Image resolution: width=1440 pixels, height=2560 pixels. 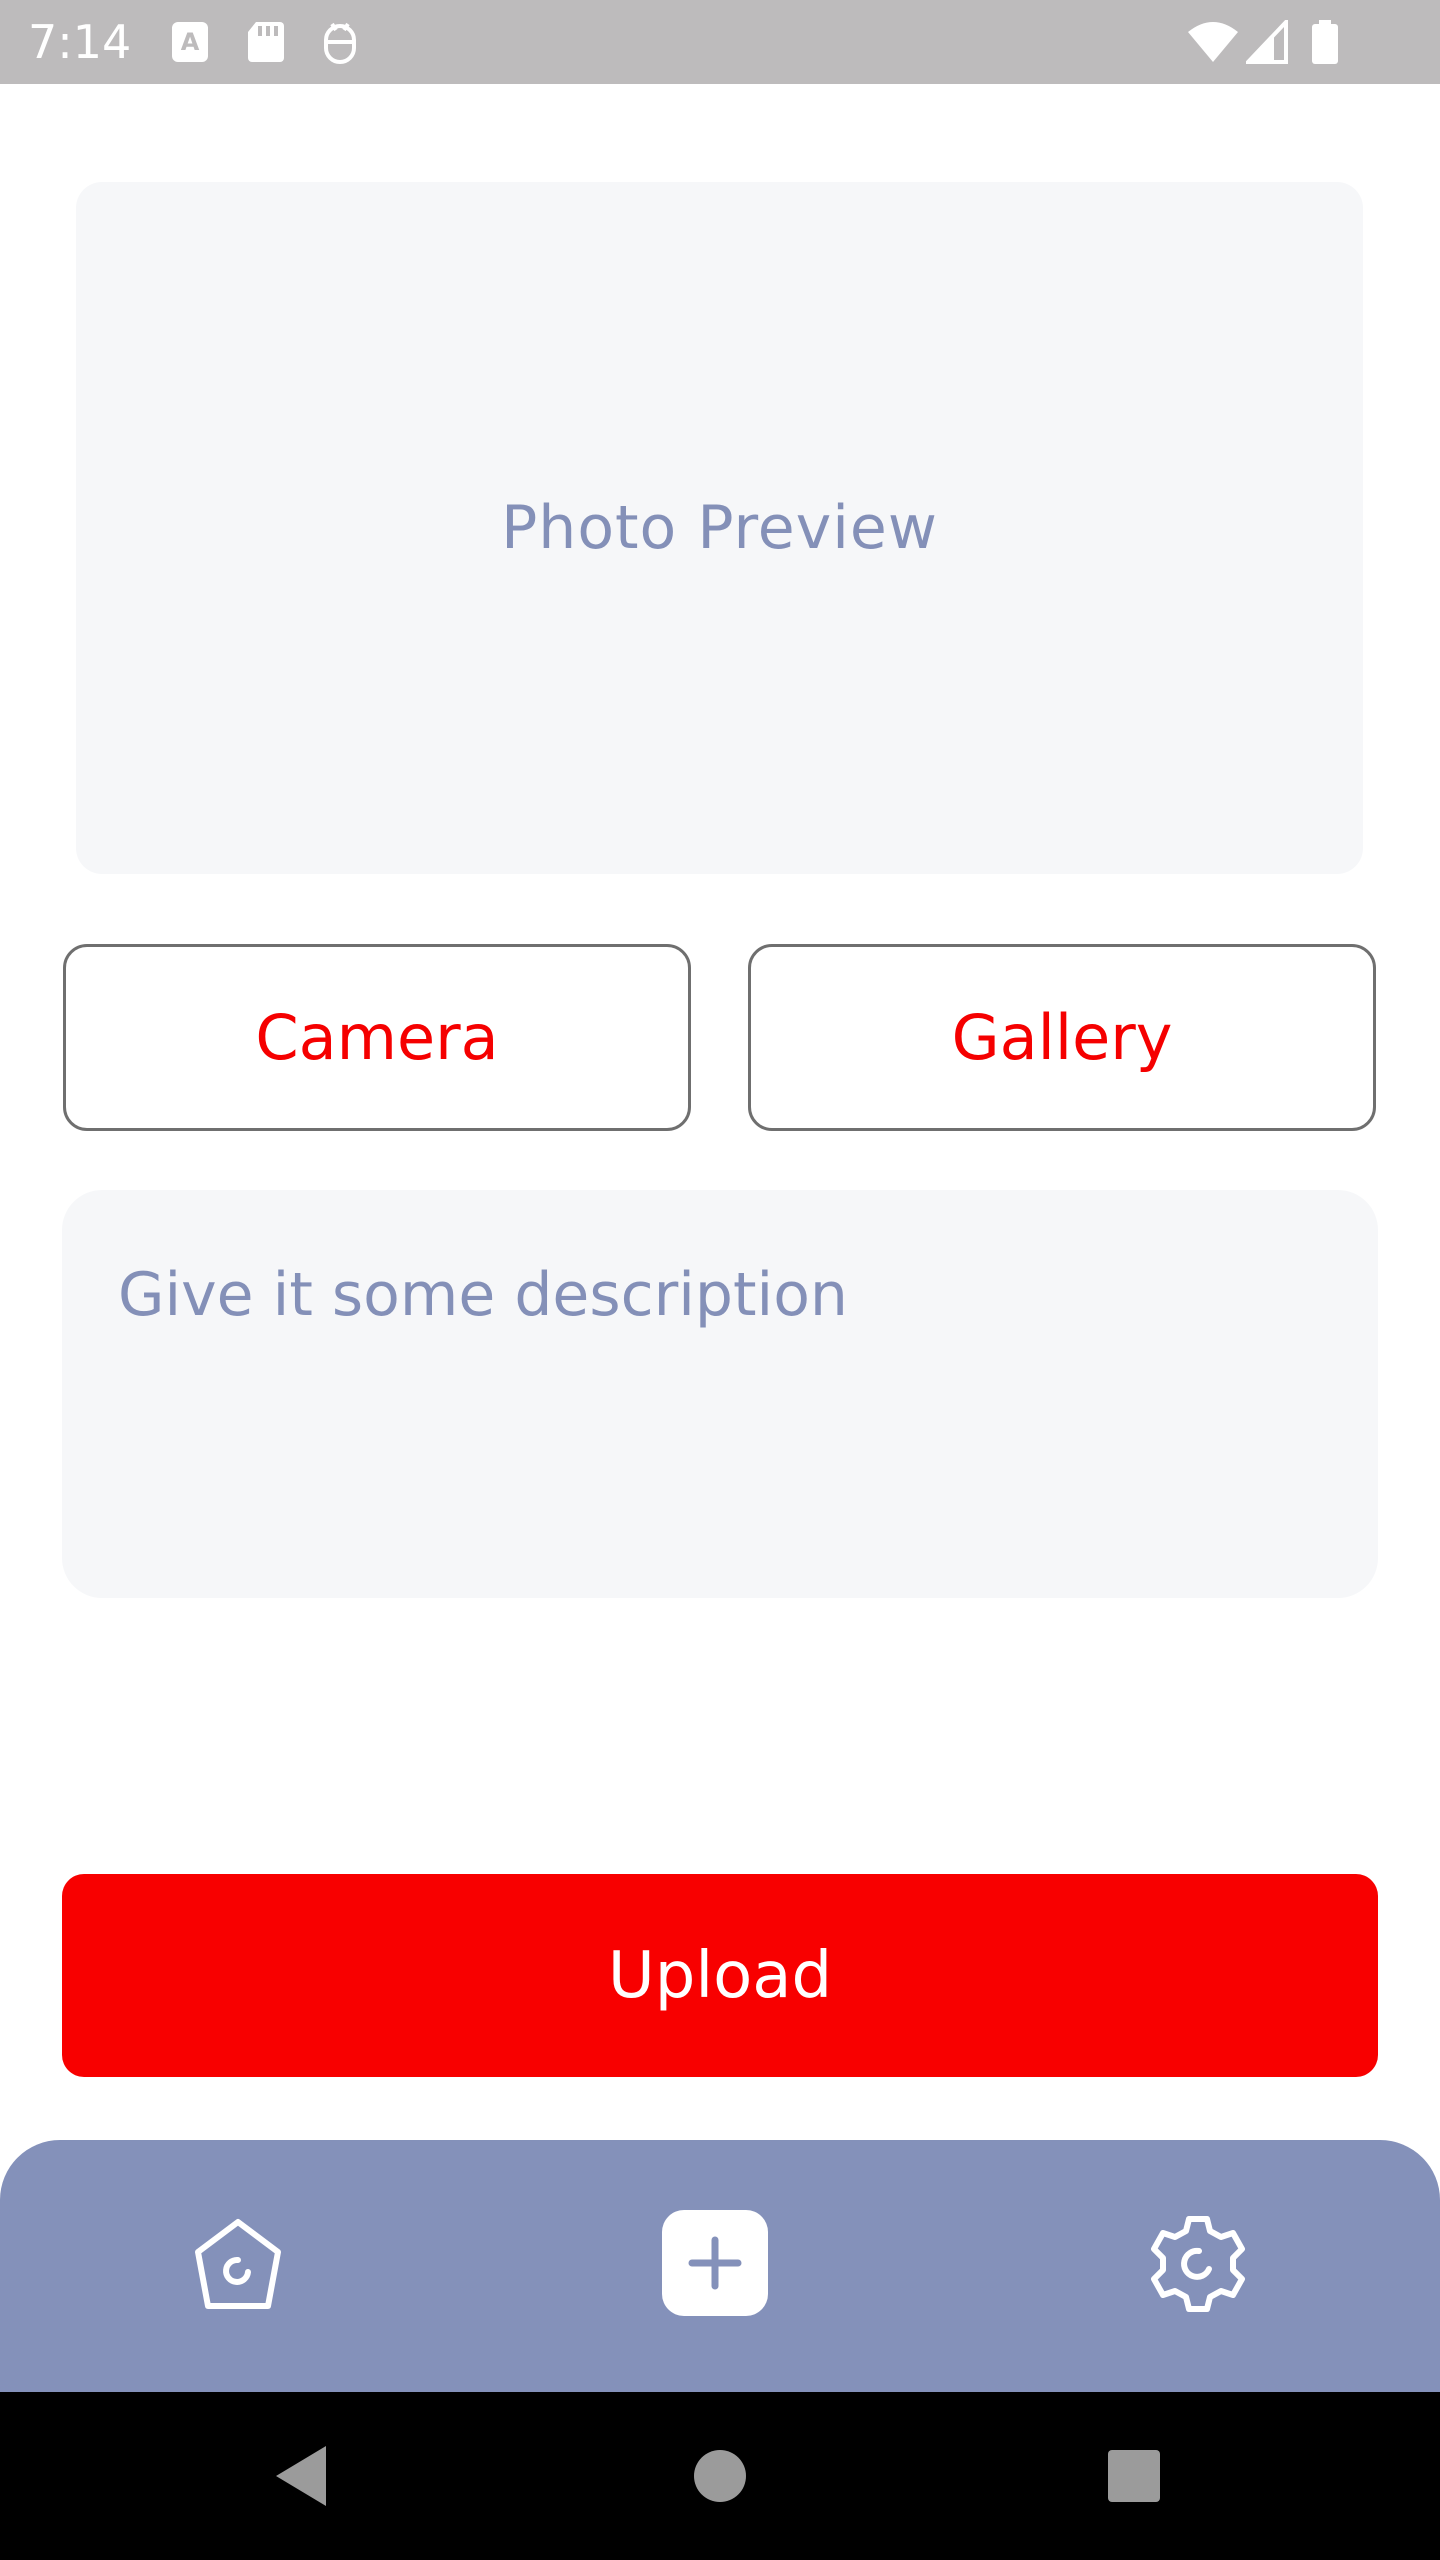 I want to click on system-nav-bar, so click(x=720, y=2476).